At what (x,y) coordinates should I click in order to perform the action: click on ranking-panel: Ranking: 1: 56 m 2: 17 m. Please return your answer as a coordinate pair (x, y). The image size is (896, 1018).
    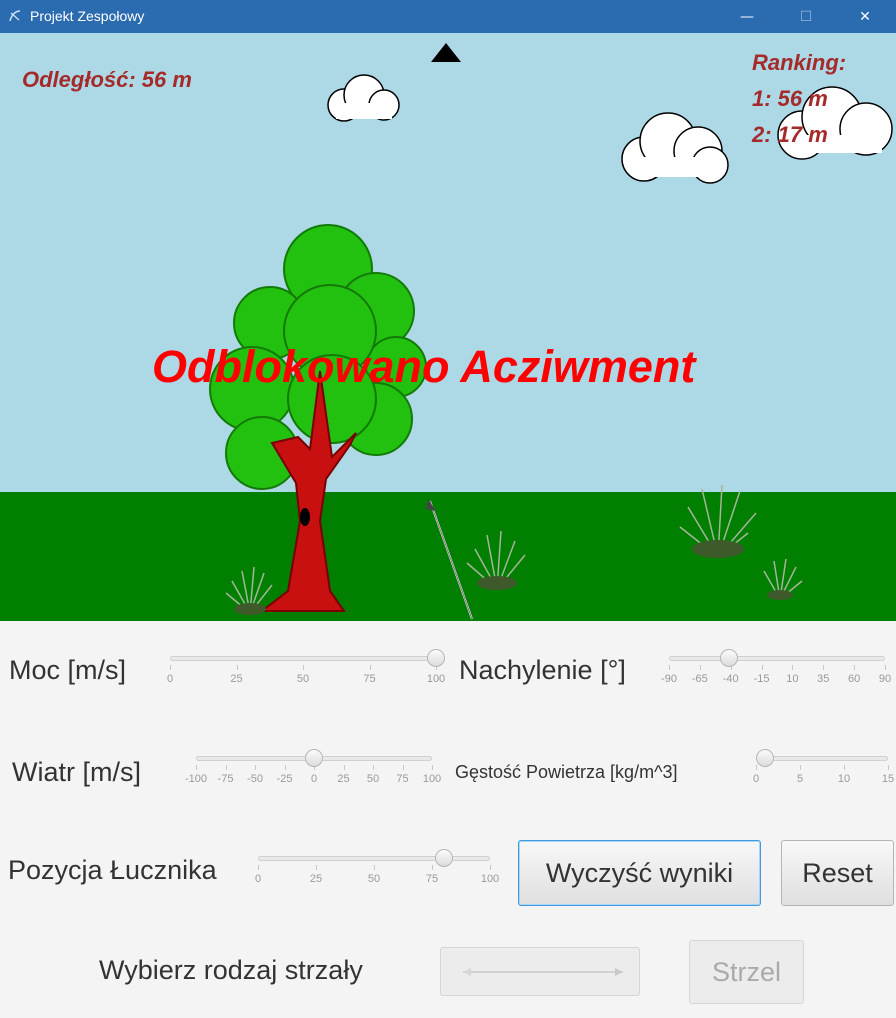
    Looking at the image, I should click on (799, 99).